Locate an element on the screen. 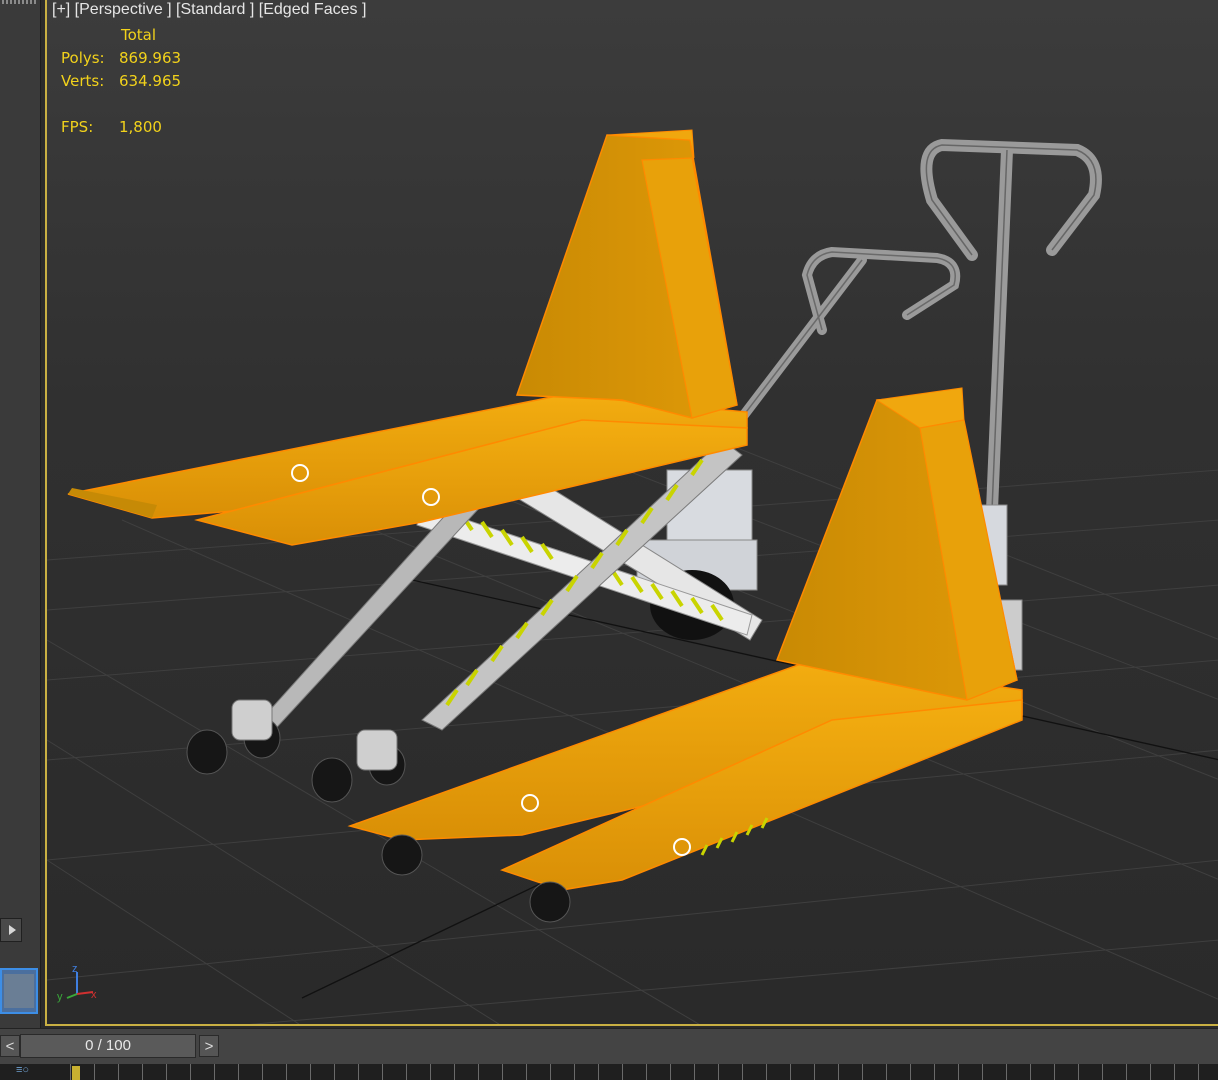 This screenshot has width=1218, height=1080. frame-slider: 0 / 100 is located at coordinates (108, 1046).